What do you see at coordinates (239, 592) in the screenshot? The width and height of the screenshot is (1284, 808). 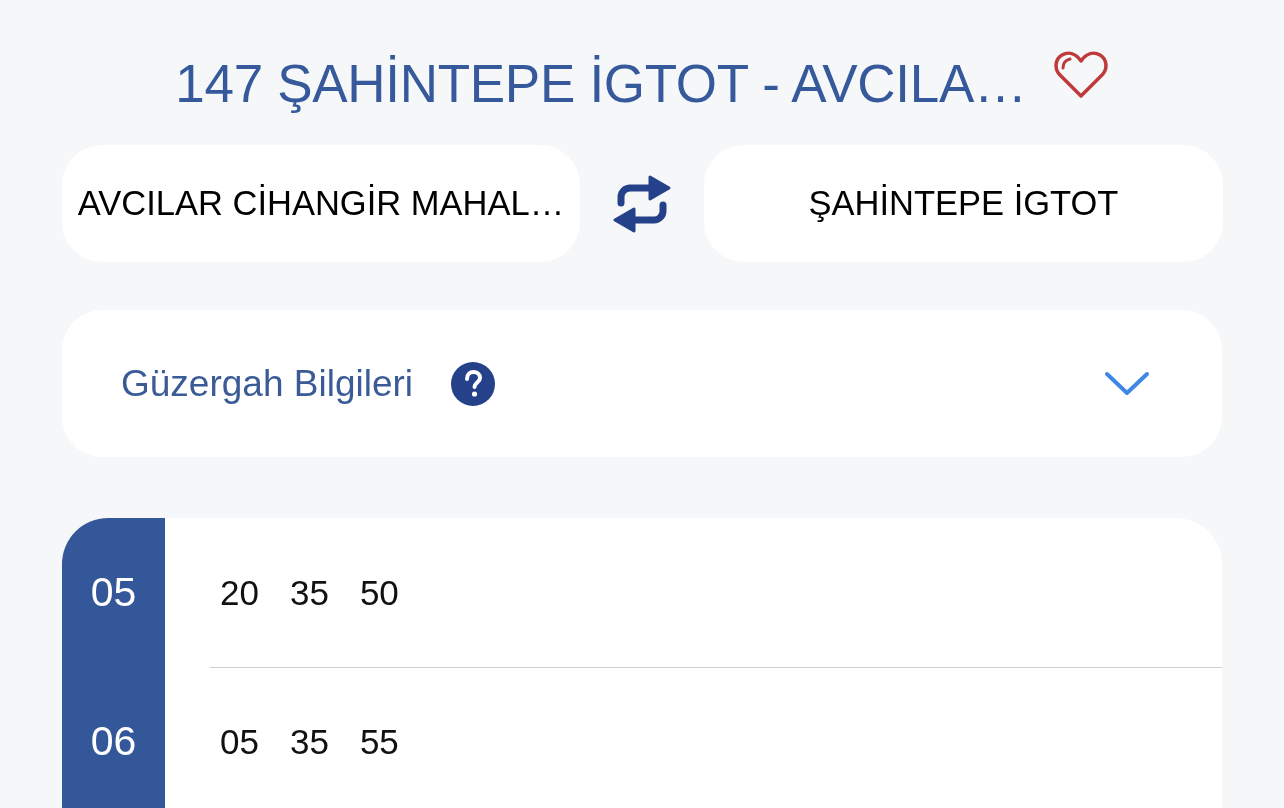 I see `minute-text: 20` at bounding box center [239, 592].